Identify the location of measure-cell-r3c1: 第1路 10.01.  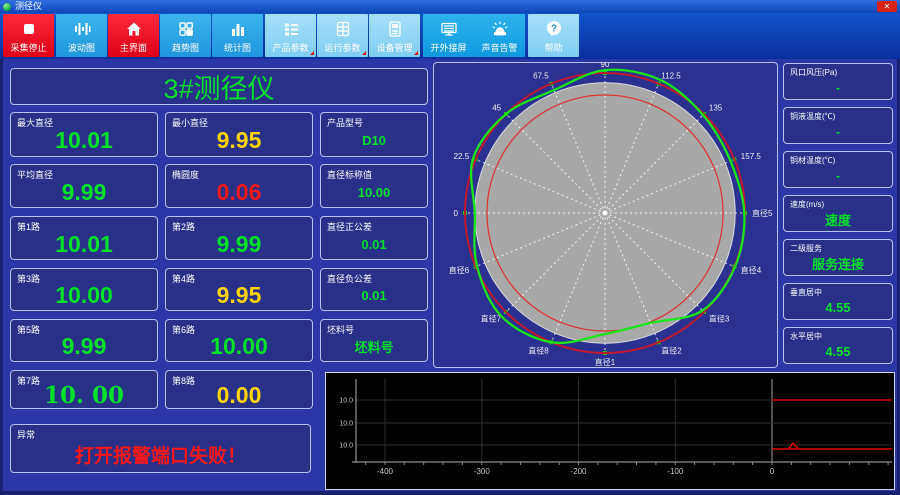
(84, 238).